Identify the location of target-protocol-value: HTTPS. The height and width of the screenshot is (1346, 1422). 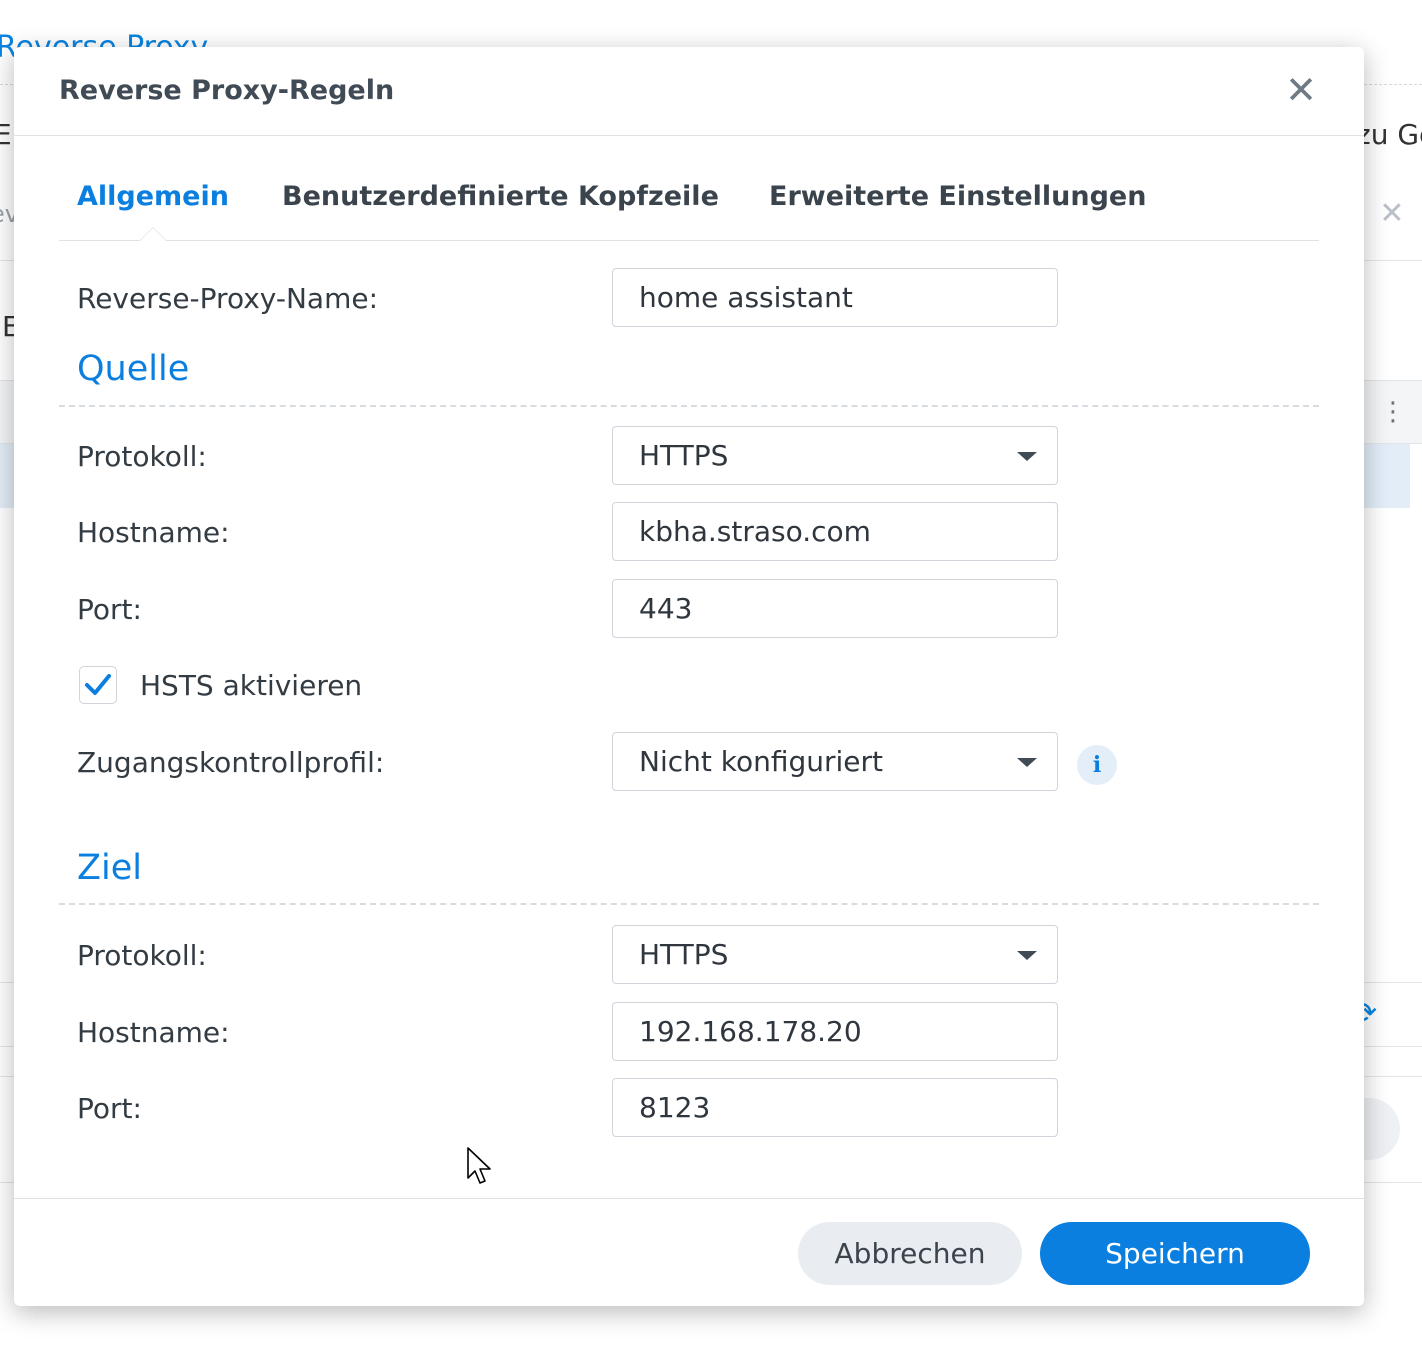
(684, 954).